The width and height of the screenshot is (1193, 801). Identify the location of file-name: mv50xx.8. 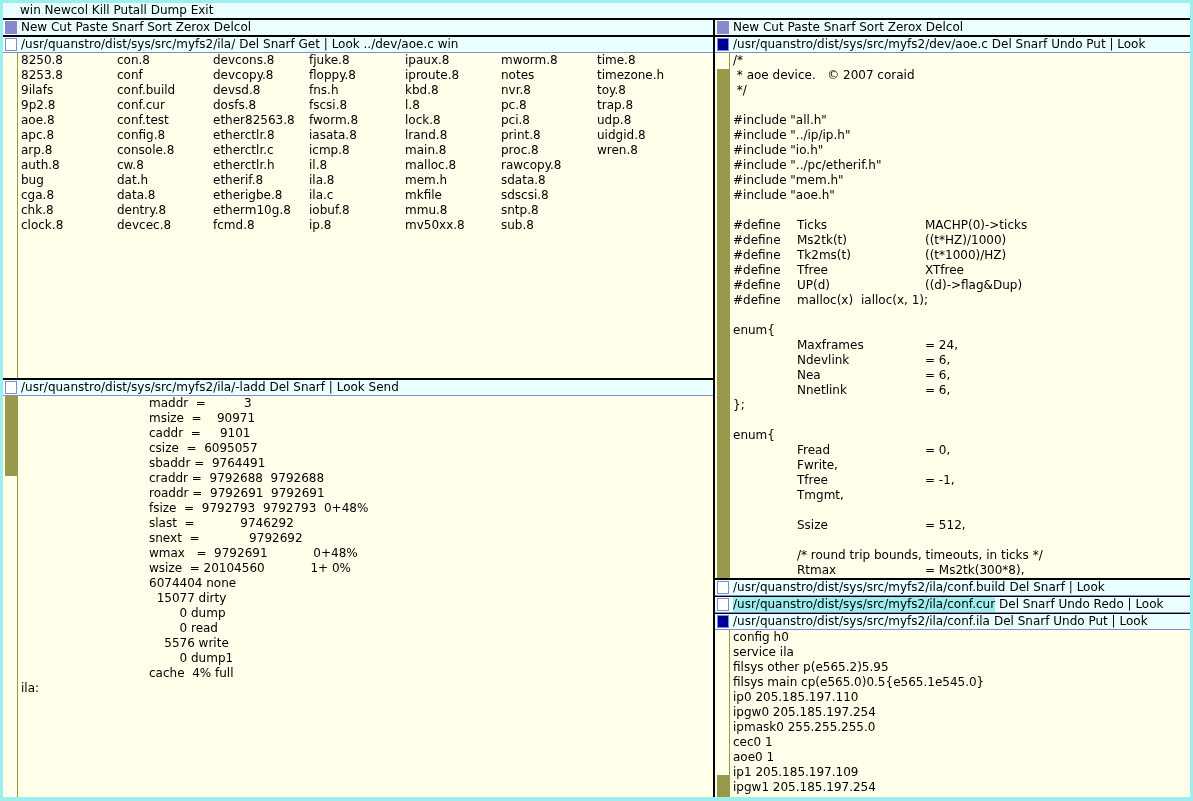
(453, 225).